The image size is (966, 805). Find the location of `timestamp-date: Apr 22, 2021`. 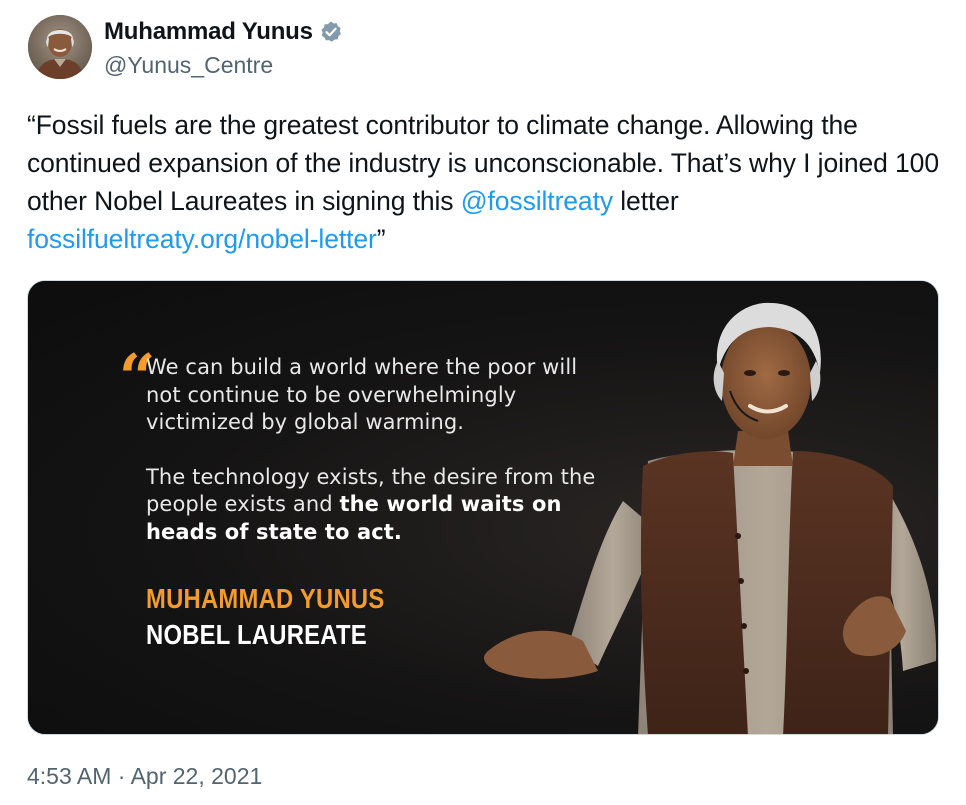

timestamp-date: Apr 22, 2021 is located at coordinates (197, 776).